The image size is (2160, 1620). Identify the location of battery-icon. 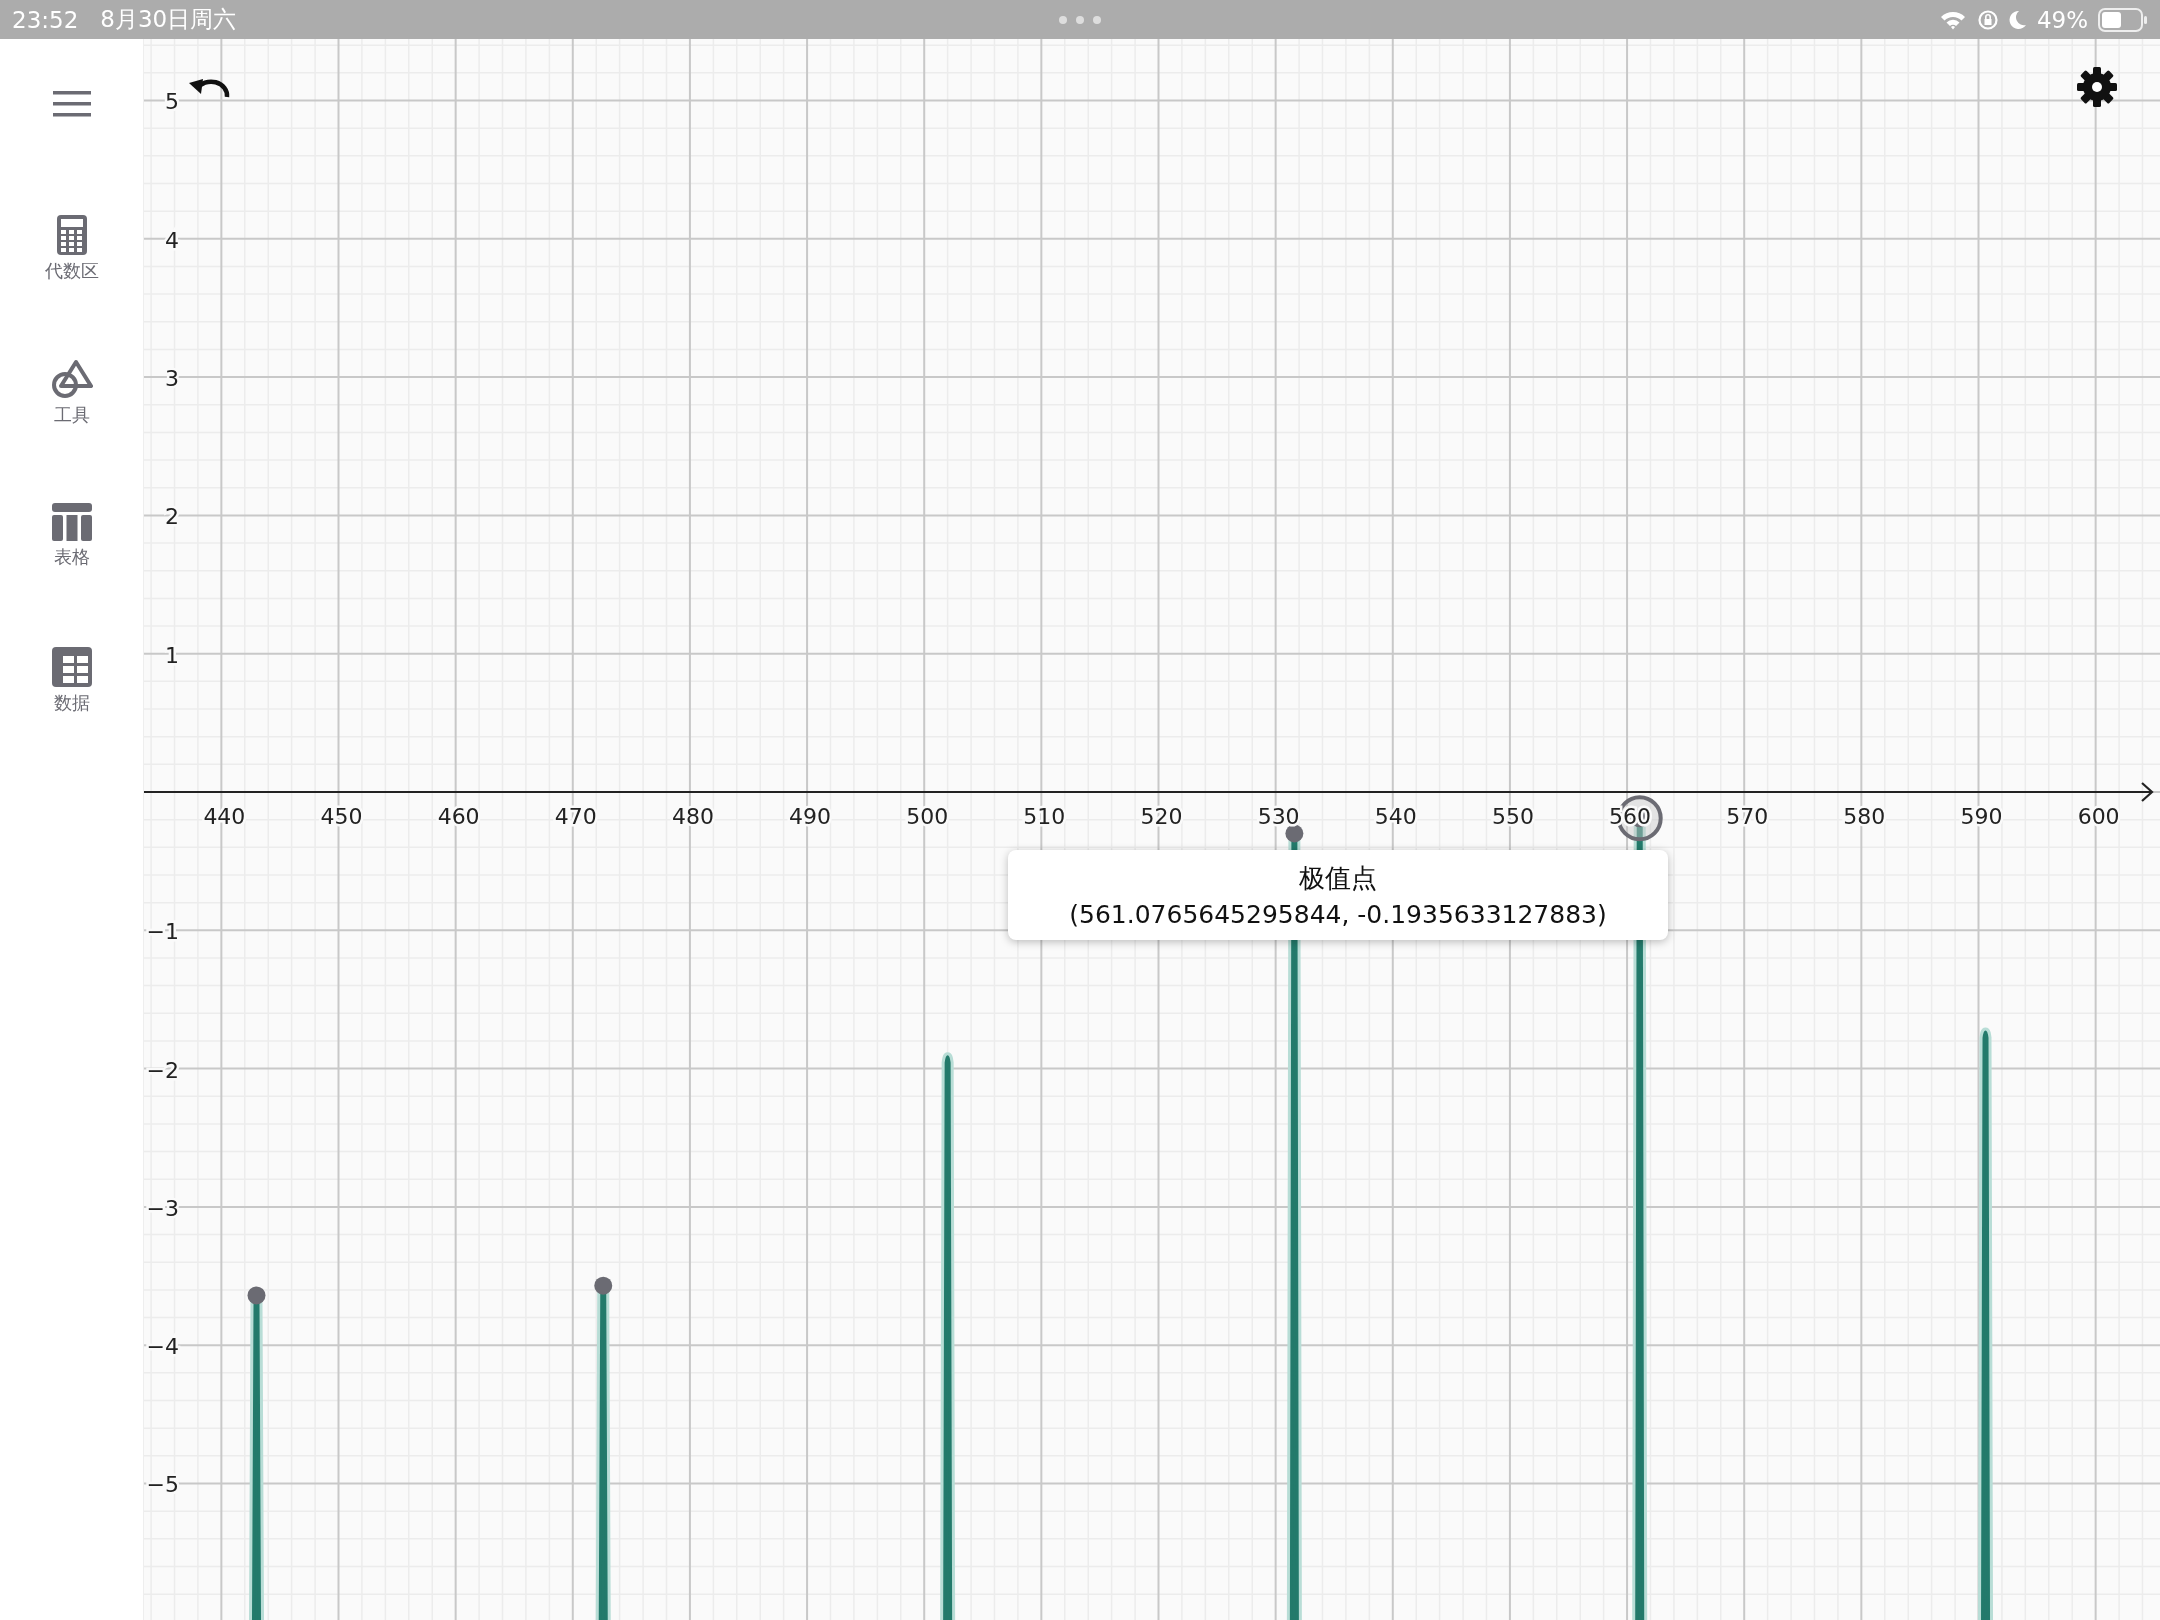
(2123, 19).